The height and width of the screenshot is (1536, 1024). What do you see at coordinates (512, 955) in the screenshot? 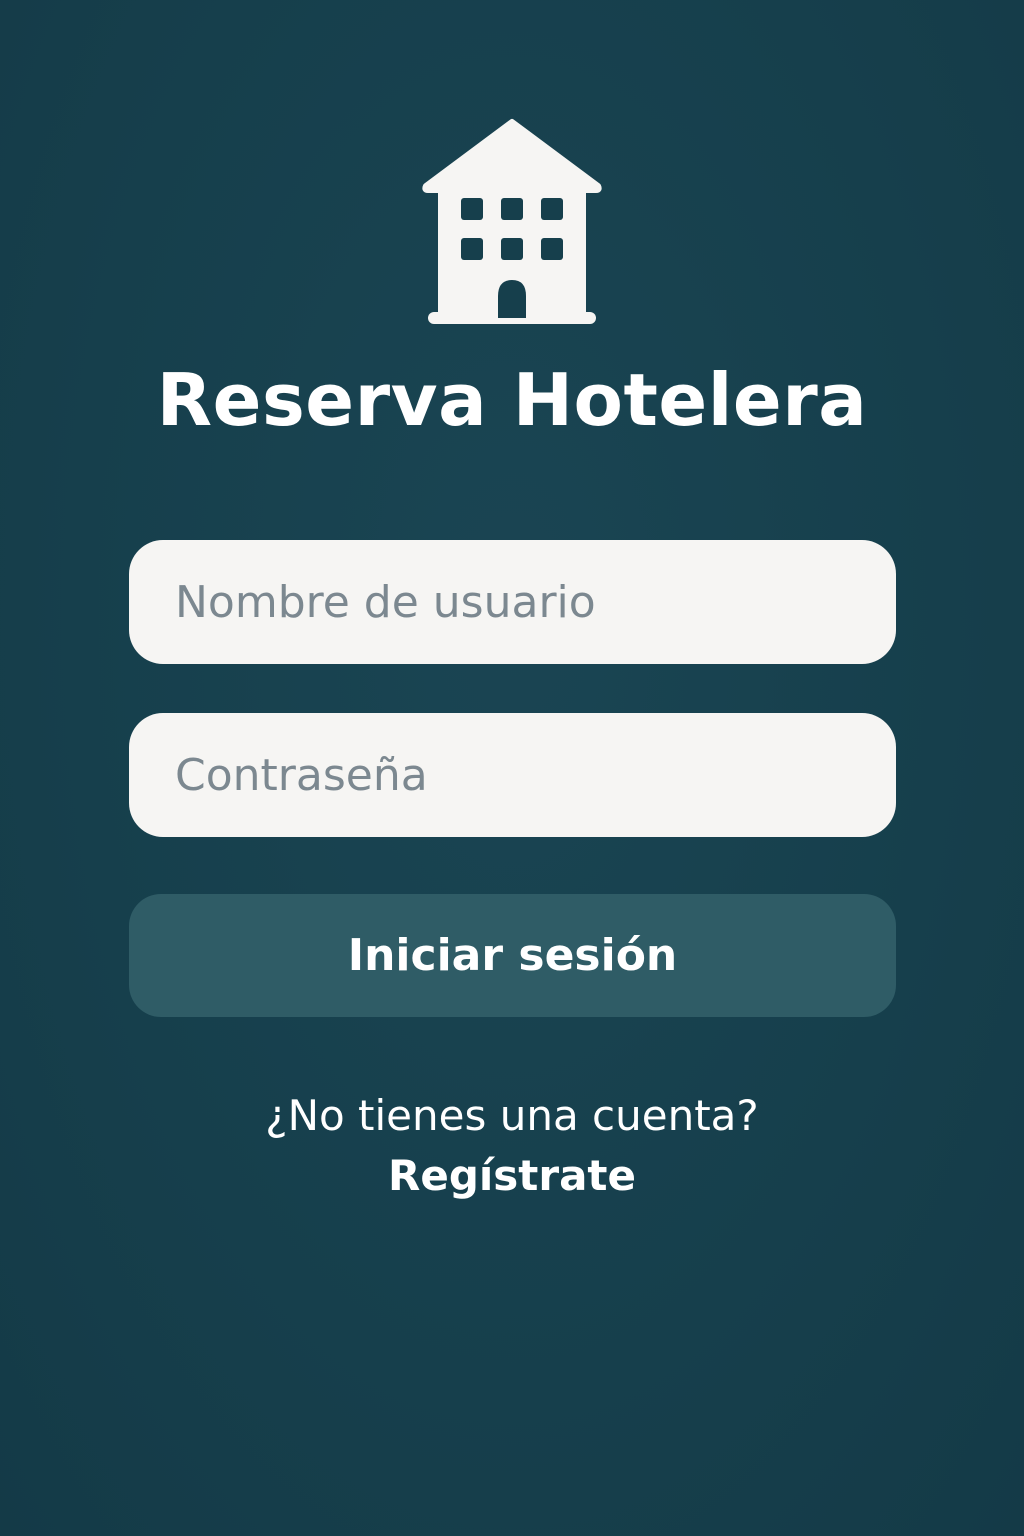
I see `login-button: Iniciar sesión` at bounding box center [512, 955].